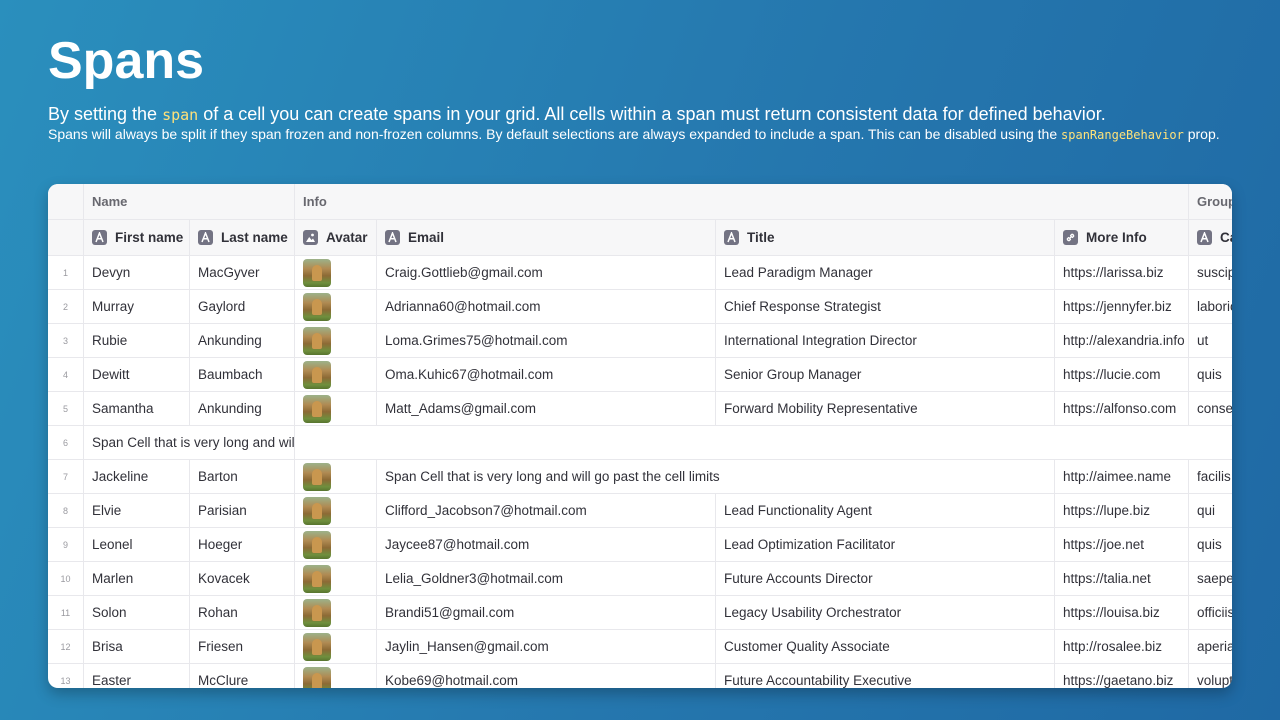 The image size is (1280, 720). What do you see at coordinates (1210, 647) in the screenshot?
I see `cell-category: aperiam` at bounding box center [1210, 647].